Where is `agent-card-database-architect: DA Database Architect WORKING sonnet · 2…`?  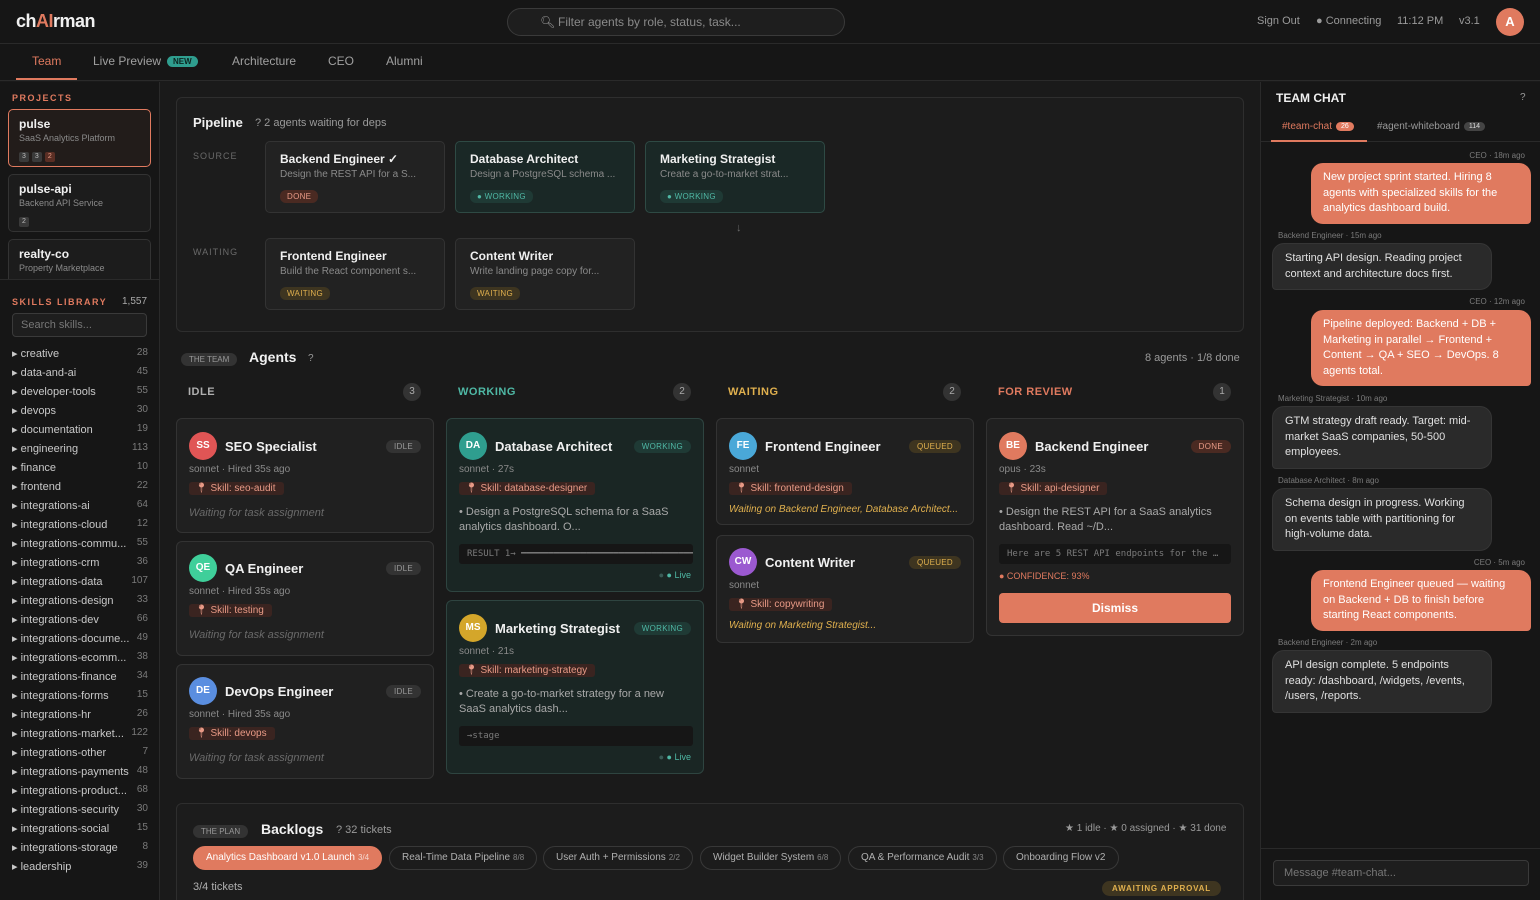
agent-card-database-architect: DA Database Architect WORKING sonnet · 2… is located at coordinates (575, 505).